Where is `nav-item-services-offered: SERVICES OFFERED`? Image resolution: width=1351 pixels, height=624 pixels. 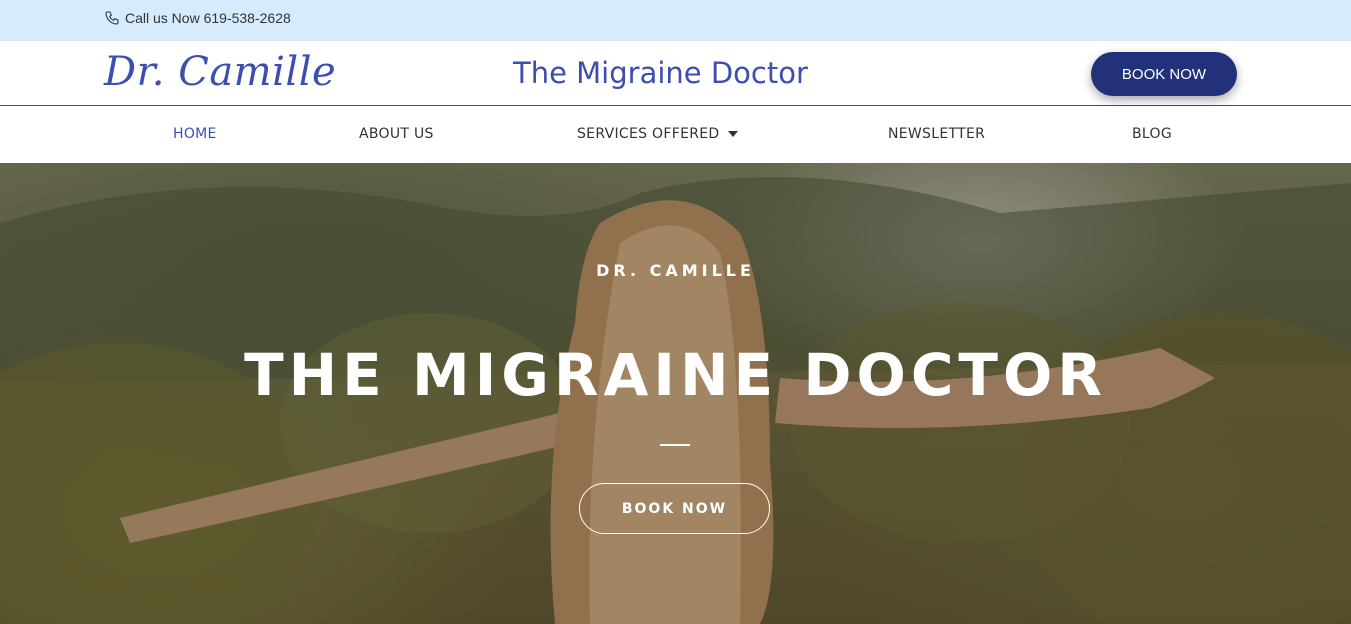
nav-item-services-offered: SERVICES OFFERED is located at coordinates (658, 134).